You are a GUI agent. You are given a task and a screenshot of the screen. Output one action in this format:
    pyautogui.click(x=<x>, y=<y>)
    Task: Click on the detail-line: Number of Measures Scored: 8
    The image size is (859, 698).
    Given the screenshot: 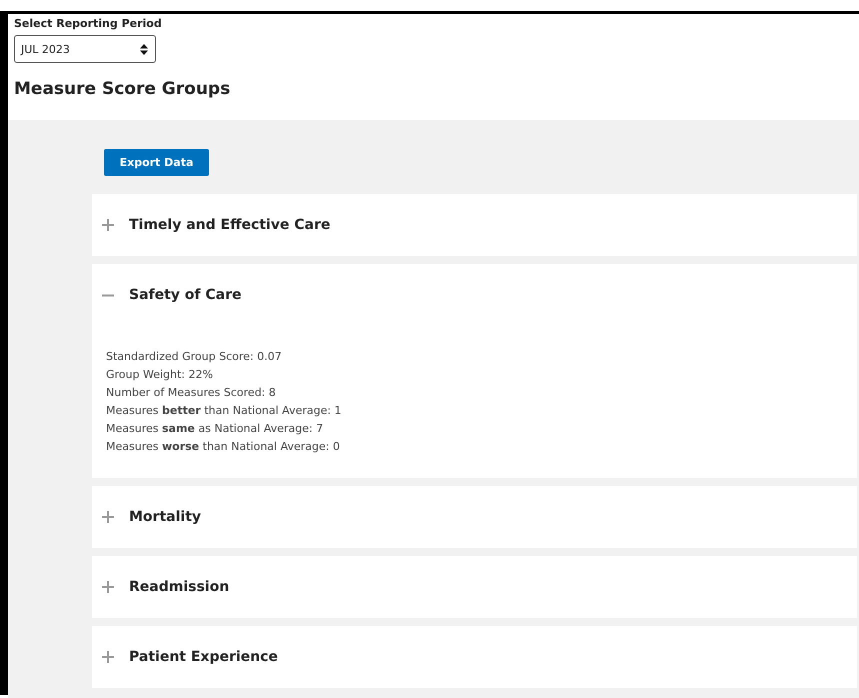 What is the action you would take?
    pyautogui.click(x=191, y=393)
    